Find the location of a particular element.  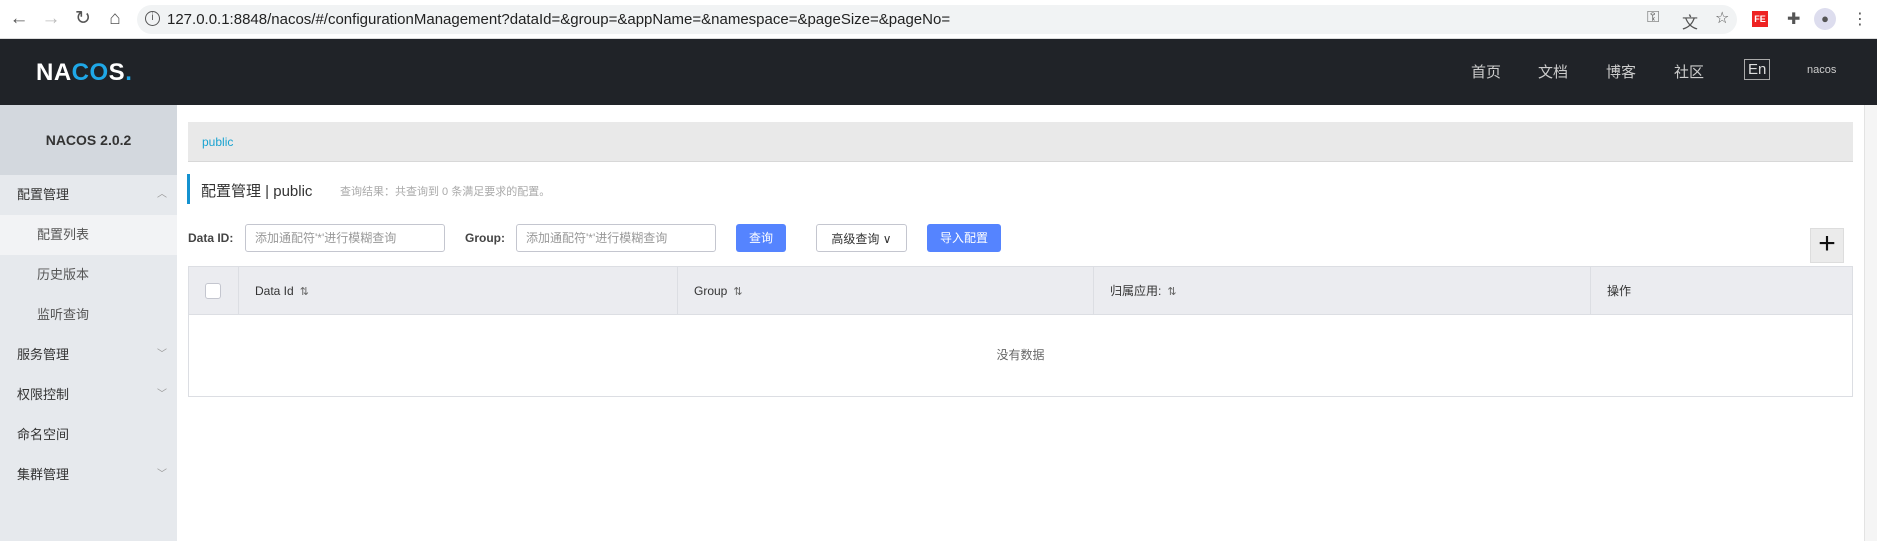

chevron-down-icon: ∨ is located at coordinates (887, 239).